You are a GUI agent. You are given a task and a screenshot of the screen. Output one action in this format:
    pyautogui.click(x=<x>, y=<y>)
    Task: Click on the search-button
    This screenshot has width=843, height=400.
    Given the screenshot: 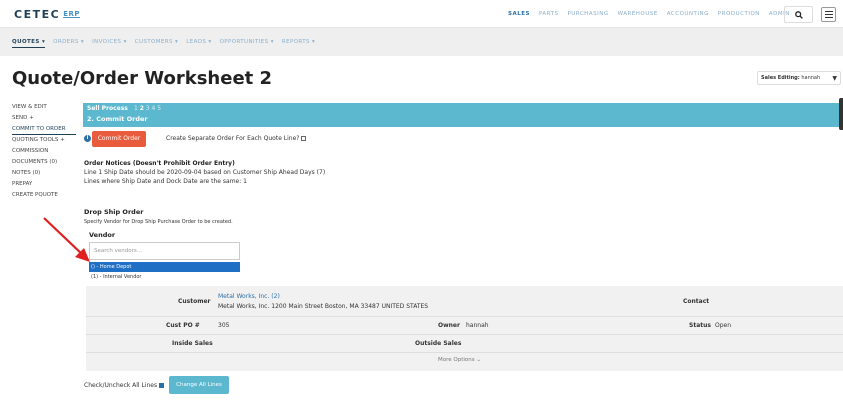 What is the action you would take?
    pyautogui.click(x=798, y=14)
    